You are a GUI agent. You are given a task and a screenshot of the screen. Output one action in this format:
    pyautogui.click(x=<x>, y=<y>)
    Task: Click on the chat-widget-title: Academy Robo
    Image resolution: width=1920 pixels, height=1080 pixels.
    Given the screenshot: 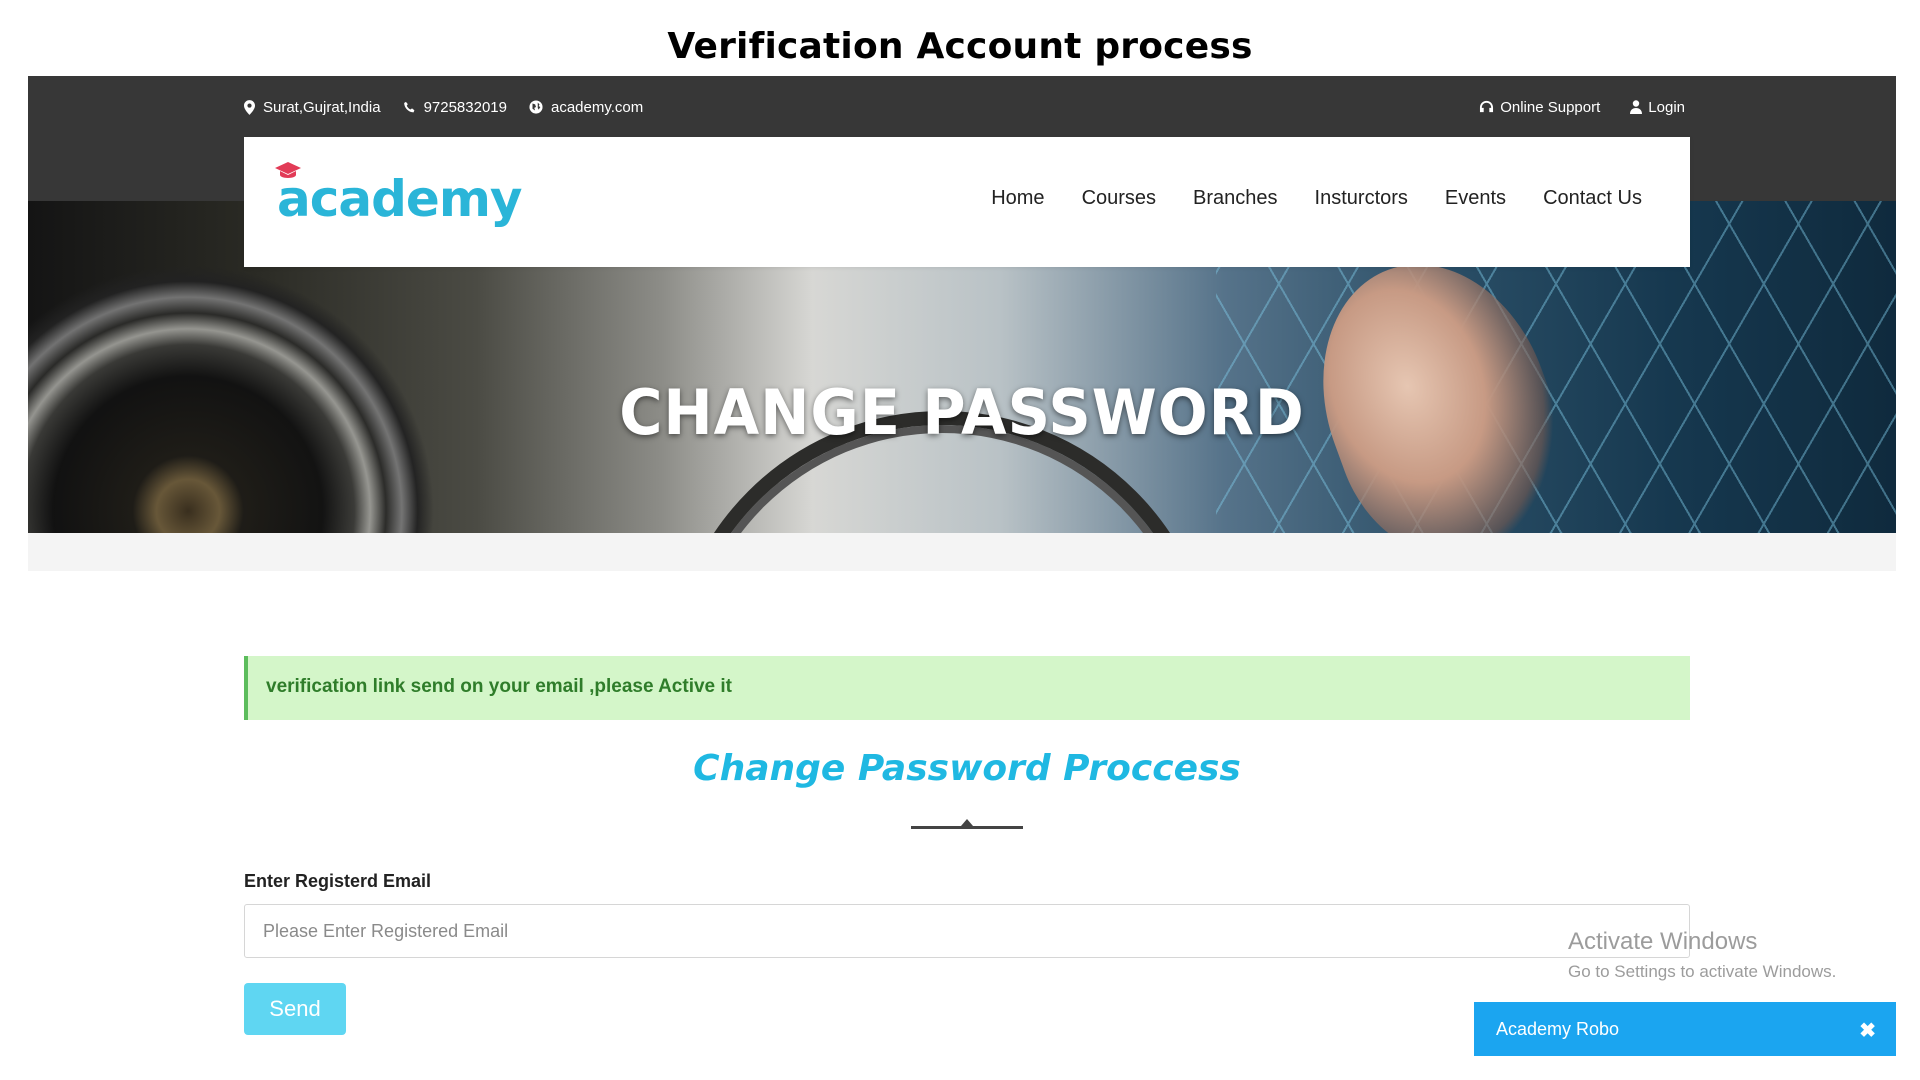 What is the action you would take?
    pyautogui.click(x=1558, y=1029)
    